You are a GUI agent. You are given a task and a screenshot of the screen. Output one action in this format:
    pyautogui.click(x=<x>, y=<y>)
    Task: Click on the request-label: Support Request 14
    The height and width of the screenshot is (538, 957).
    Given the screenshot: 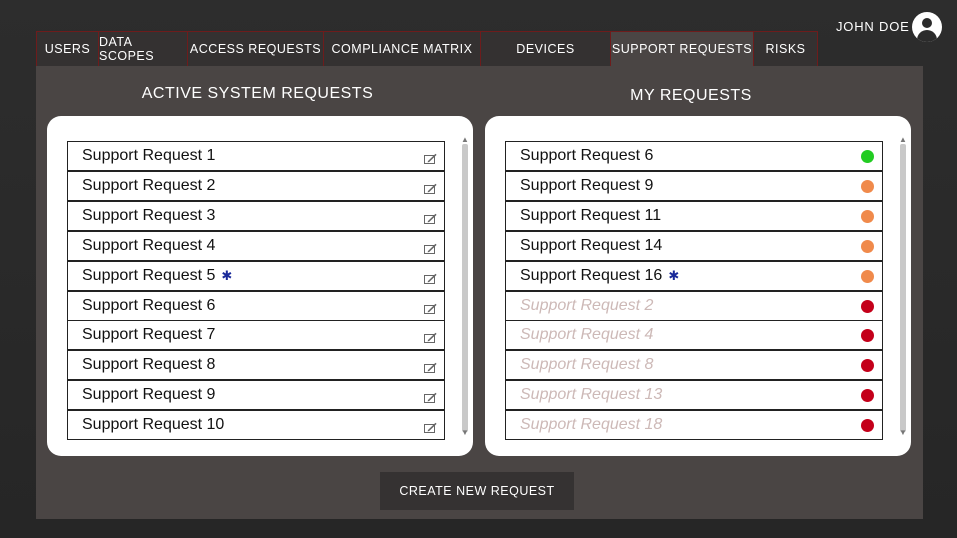 What is the action you would take?
    pyautogui.click(x=591, y=245)
    